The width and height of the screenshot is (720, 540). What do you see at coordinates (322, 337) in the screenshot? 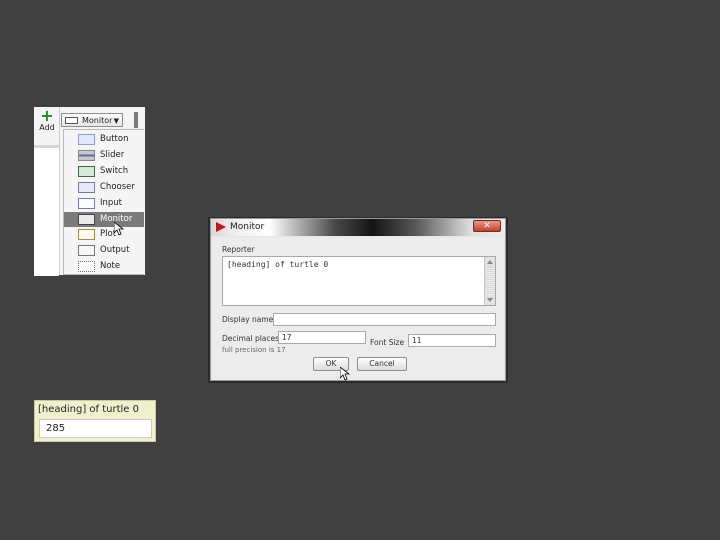
I see `decimal-places-field: 17` at bounding box center [322, 337].